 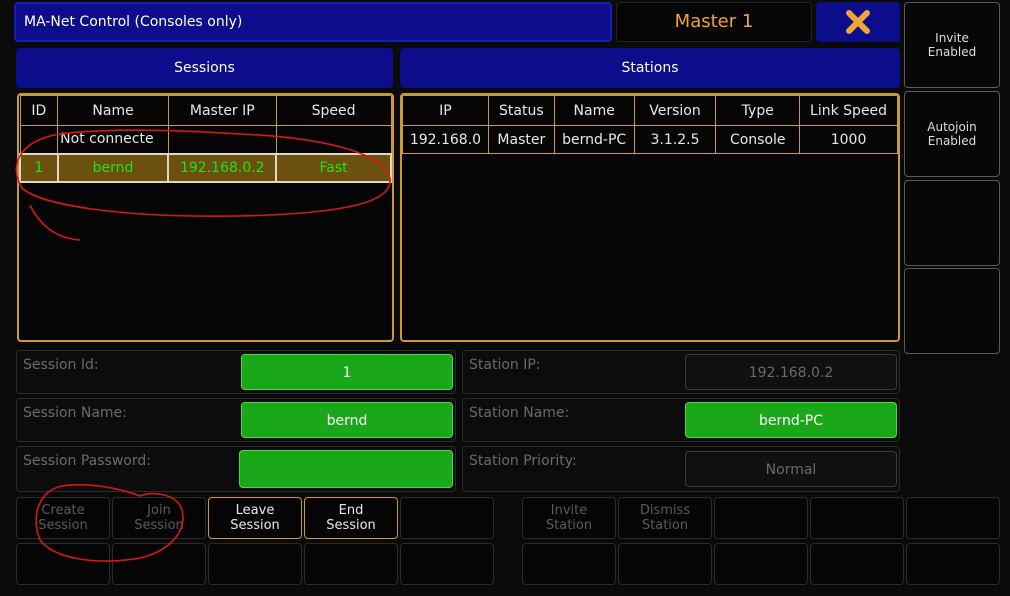 What do you see at coordinates (347, 372) in the screenshot?
I see `session-id-field: 1` at bounding box center [347, 372].